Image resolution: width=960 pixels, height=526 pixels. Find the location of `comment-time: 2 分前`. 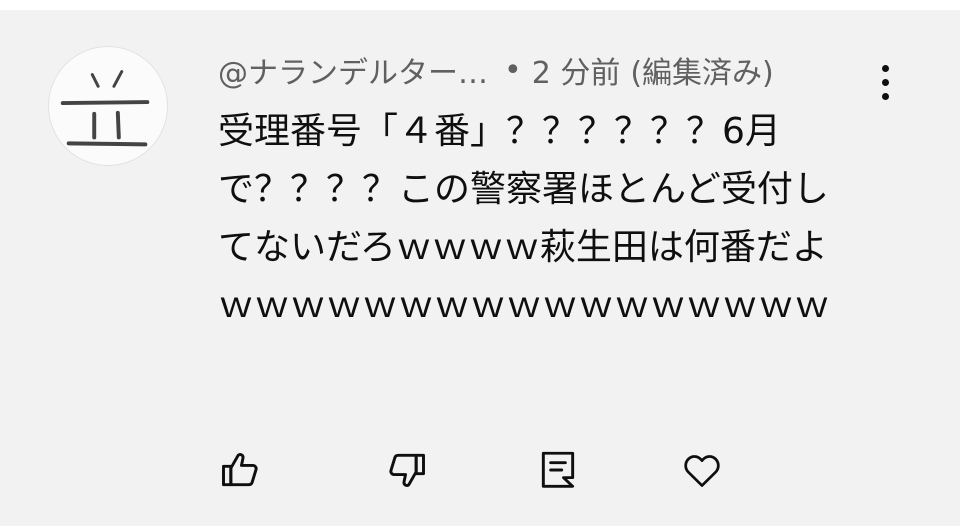

comment-time: 2 分前 is located at coordinates (576, 70).